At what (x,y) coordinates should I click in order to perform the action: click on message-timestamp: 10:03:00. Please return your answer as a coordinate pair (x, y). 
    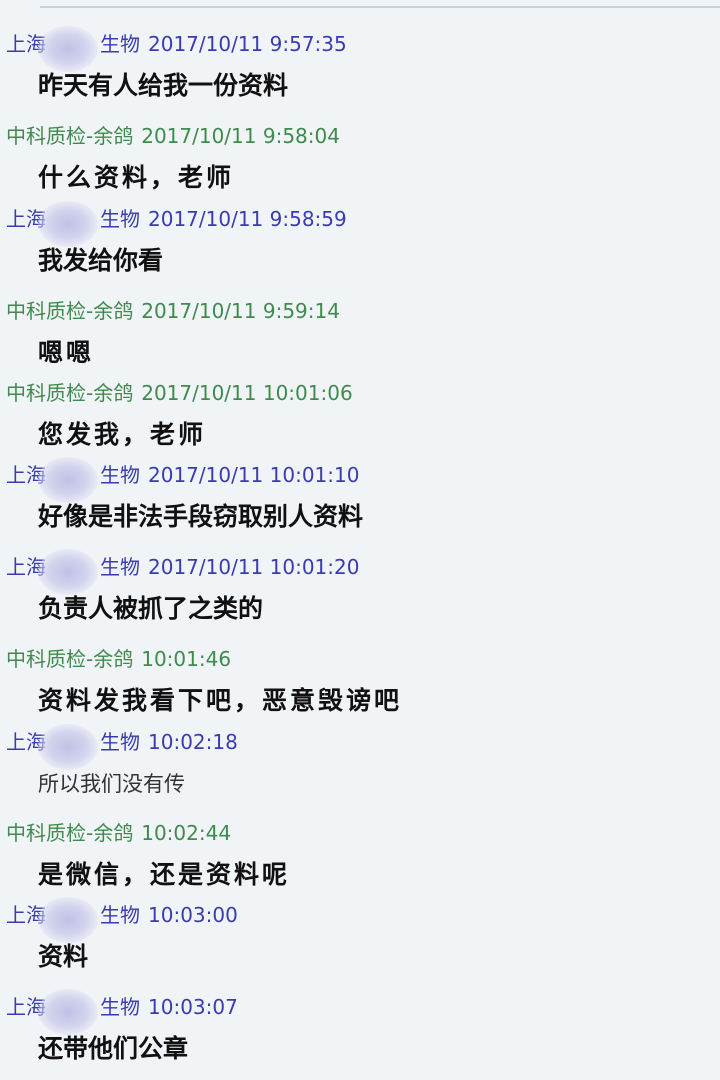
    Looking at the image, I should click on (193, 915).